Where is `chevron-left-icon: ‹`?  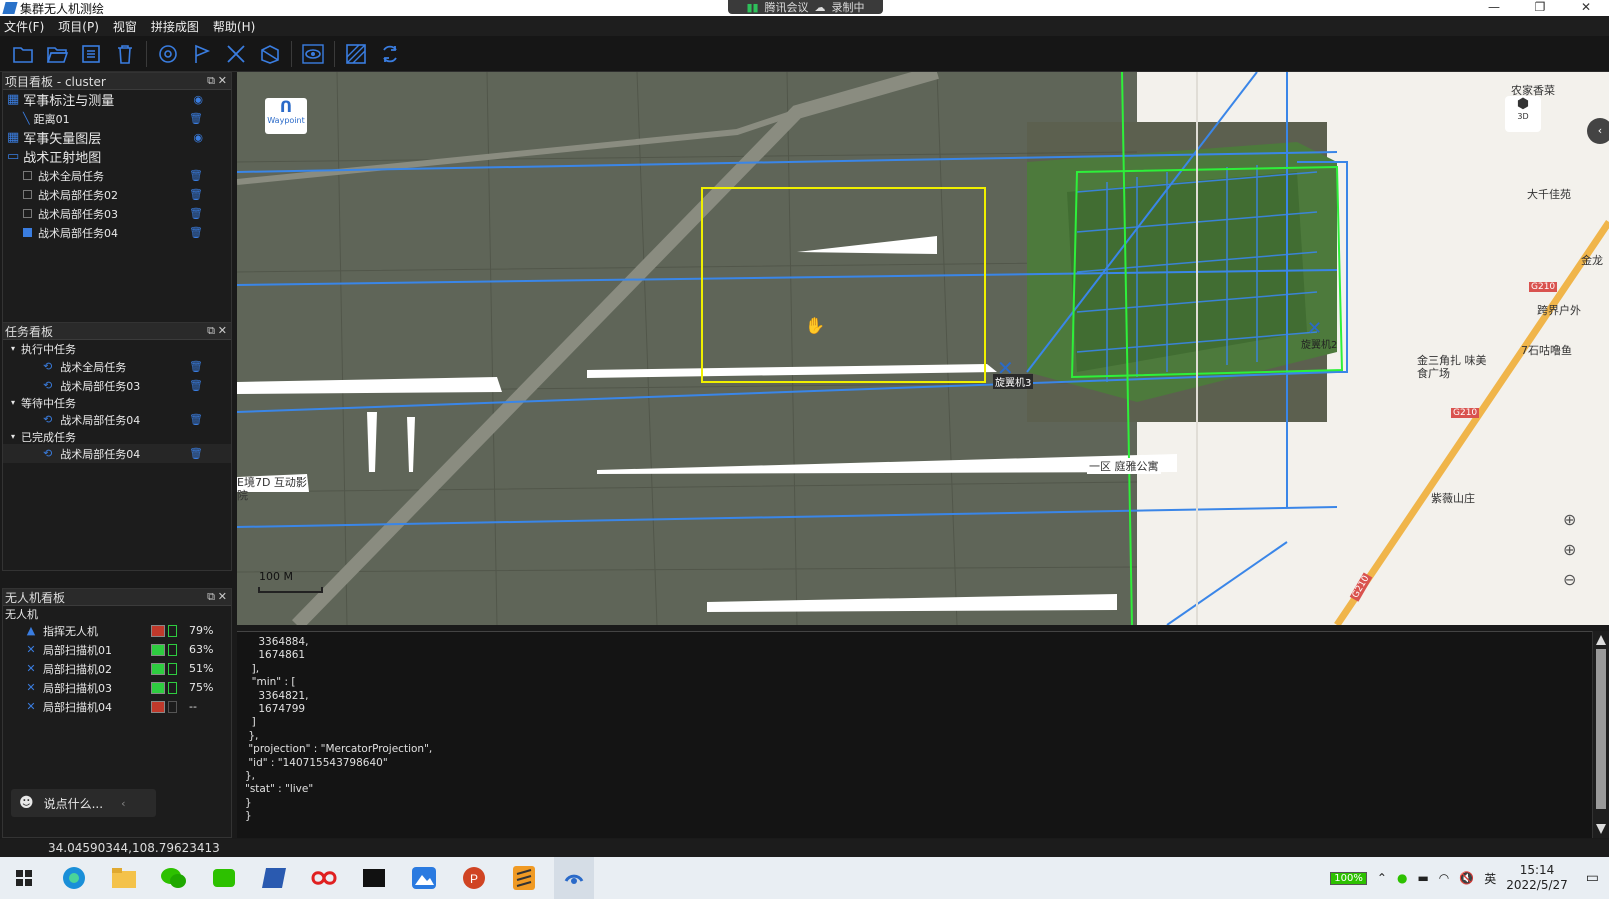 chevron-left-icon: ‹ is located at coordinates (123, 803).